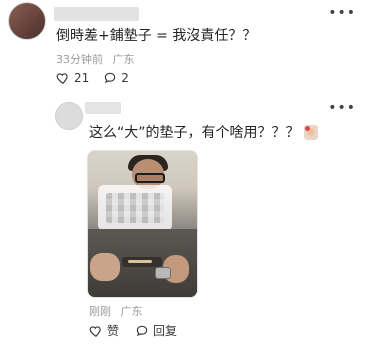 The height and width of the screenshot is (346, 370). What do you see at coordinates (125, 78) in the screenshot?
I see `reply-count: 2` at bounding box center [125, 78].